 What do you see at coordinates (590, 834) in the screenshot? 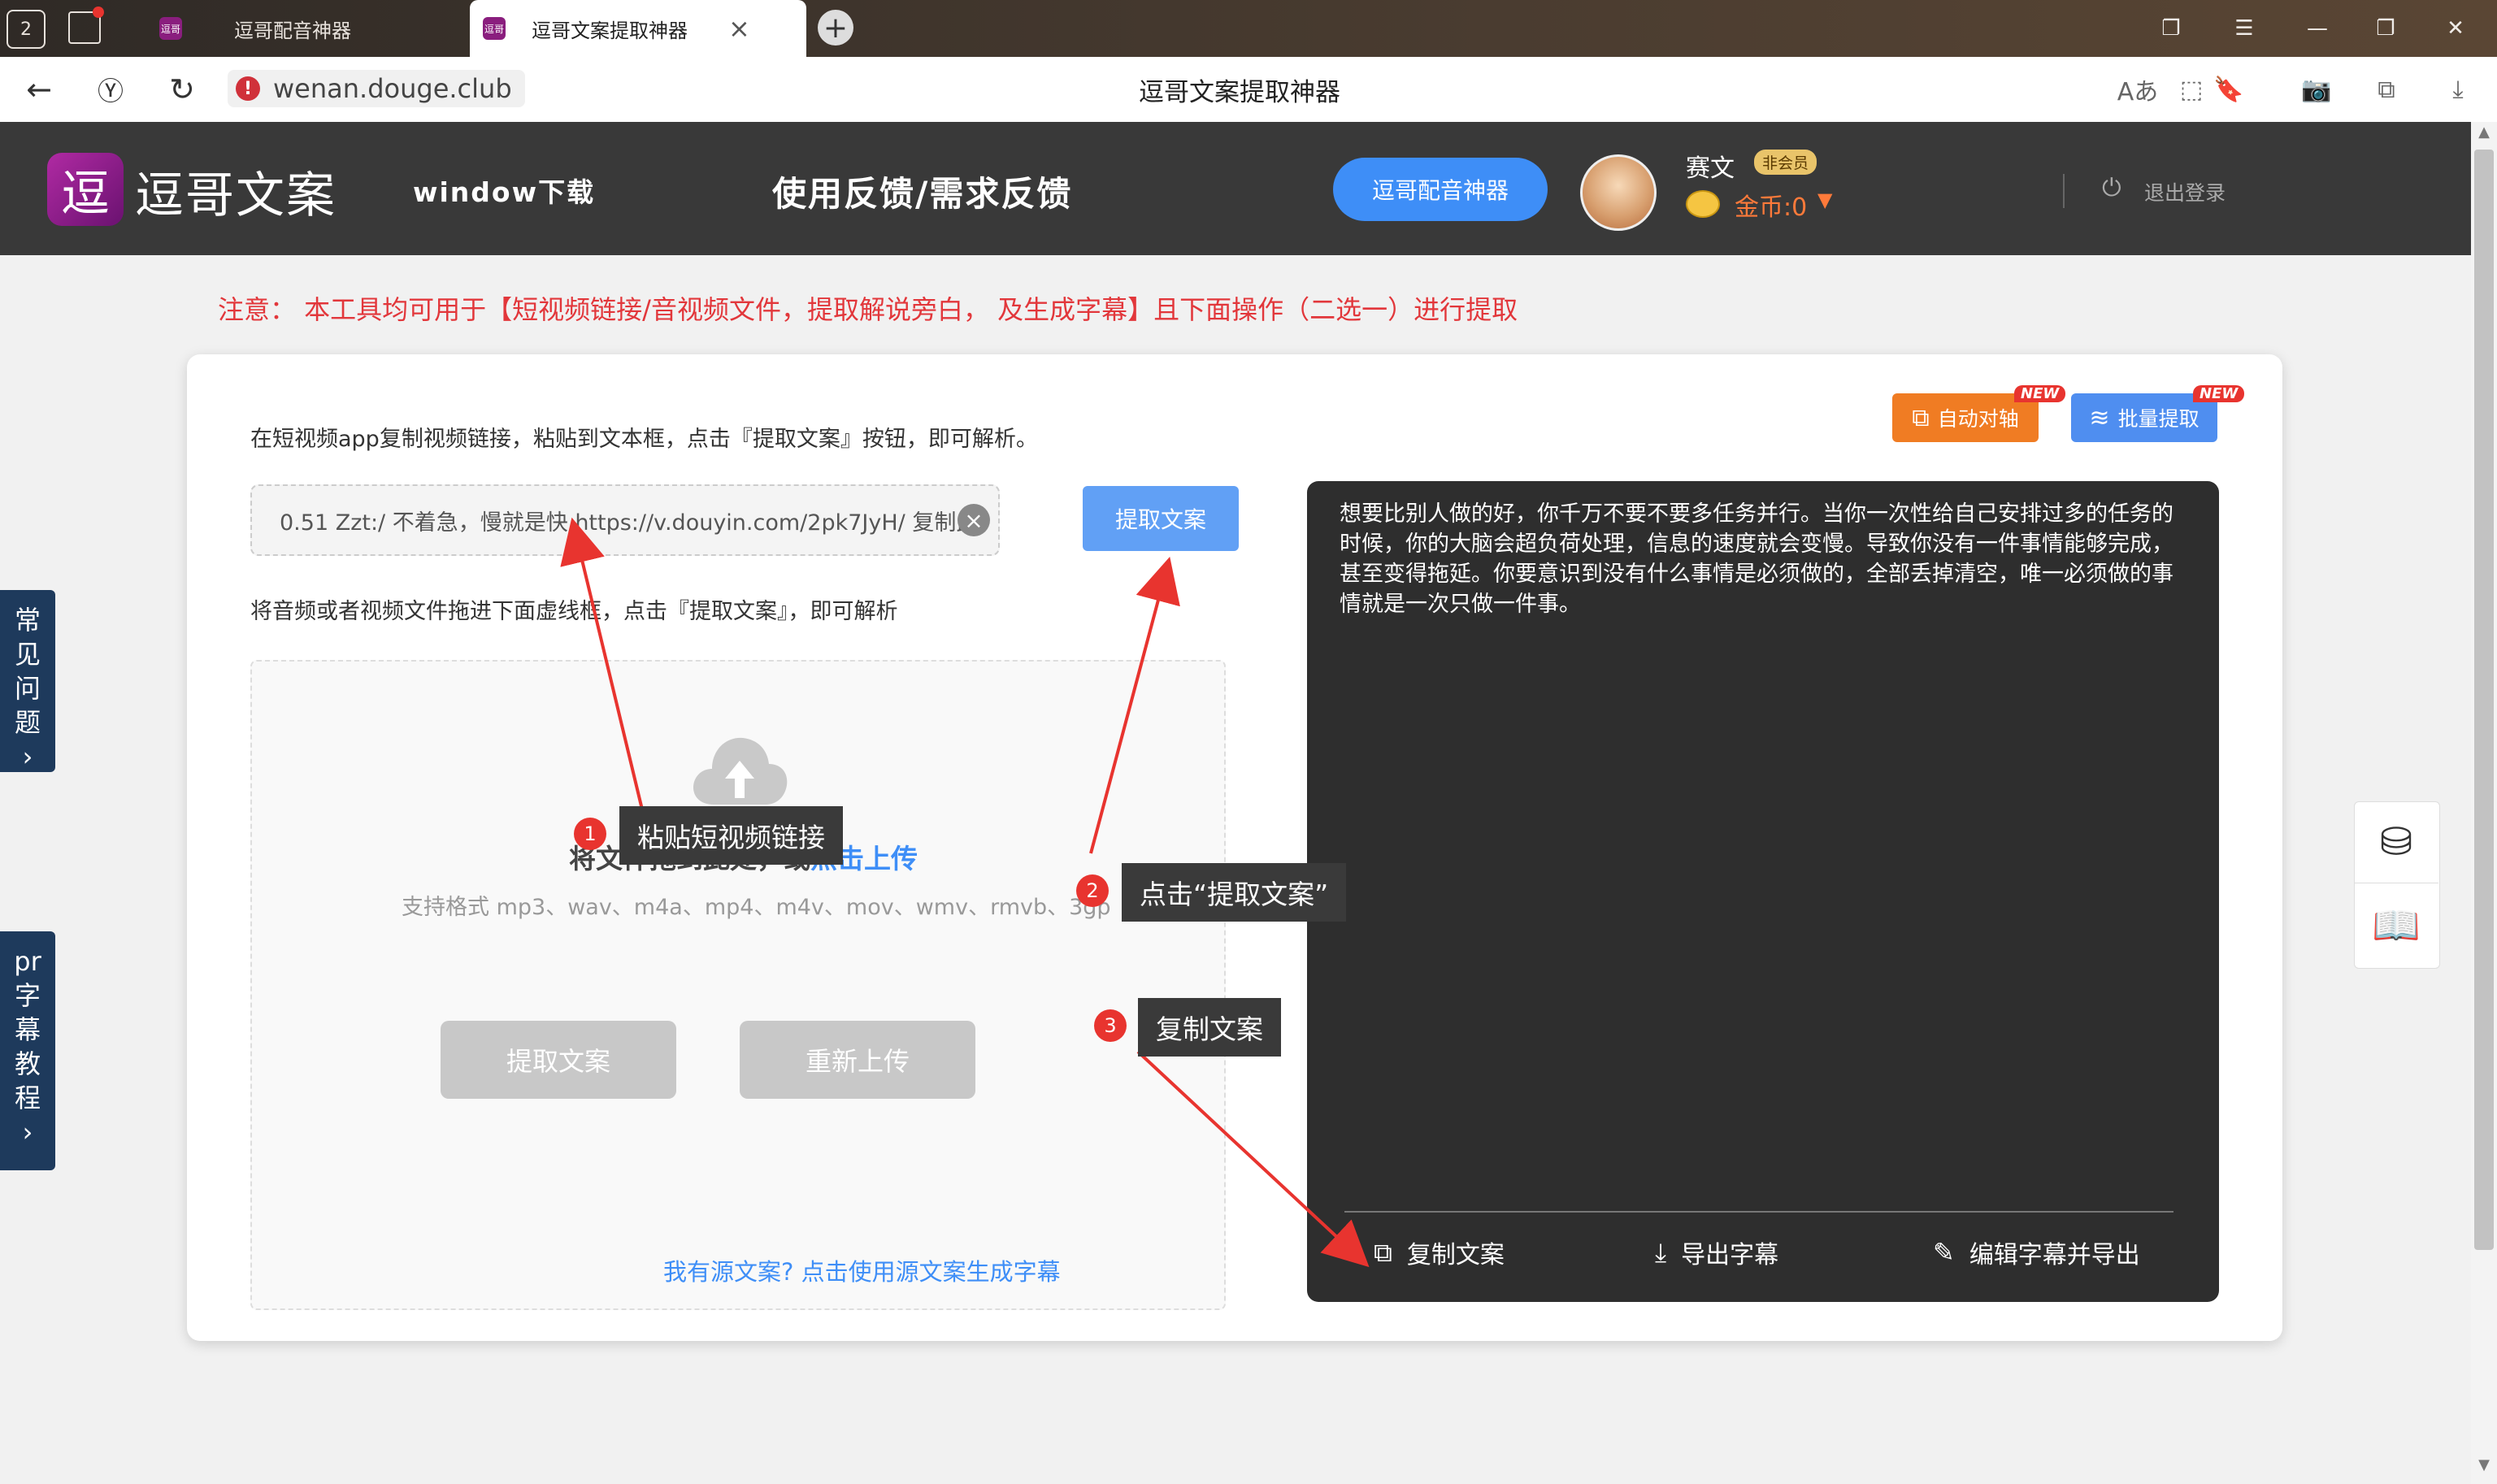
I see `annotation-number: 1` at bounding box center [590, 834].